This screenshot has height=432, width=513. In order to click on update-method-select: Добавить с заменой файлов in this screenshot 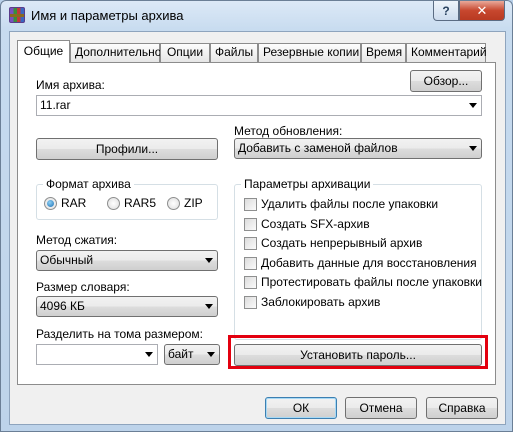, I will do `click(358, 148)`.